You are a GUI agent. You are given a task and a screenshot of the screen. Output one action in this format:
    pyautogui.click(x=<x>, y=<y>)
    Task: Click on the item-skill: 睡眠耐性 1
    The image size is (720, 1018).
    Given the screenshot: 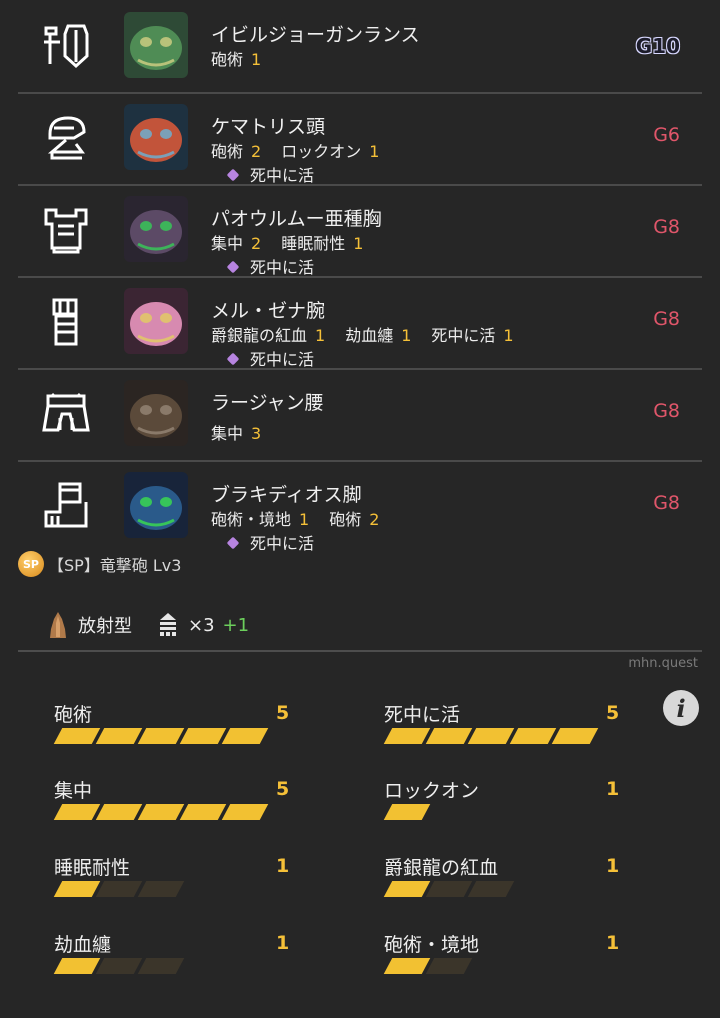 What is the action you would take?
    pyautogui.click(x=322, y=243)
    